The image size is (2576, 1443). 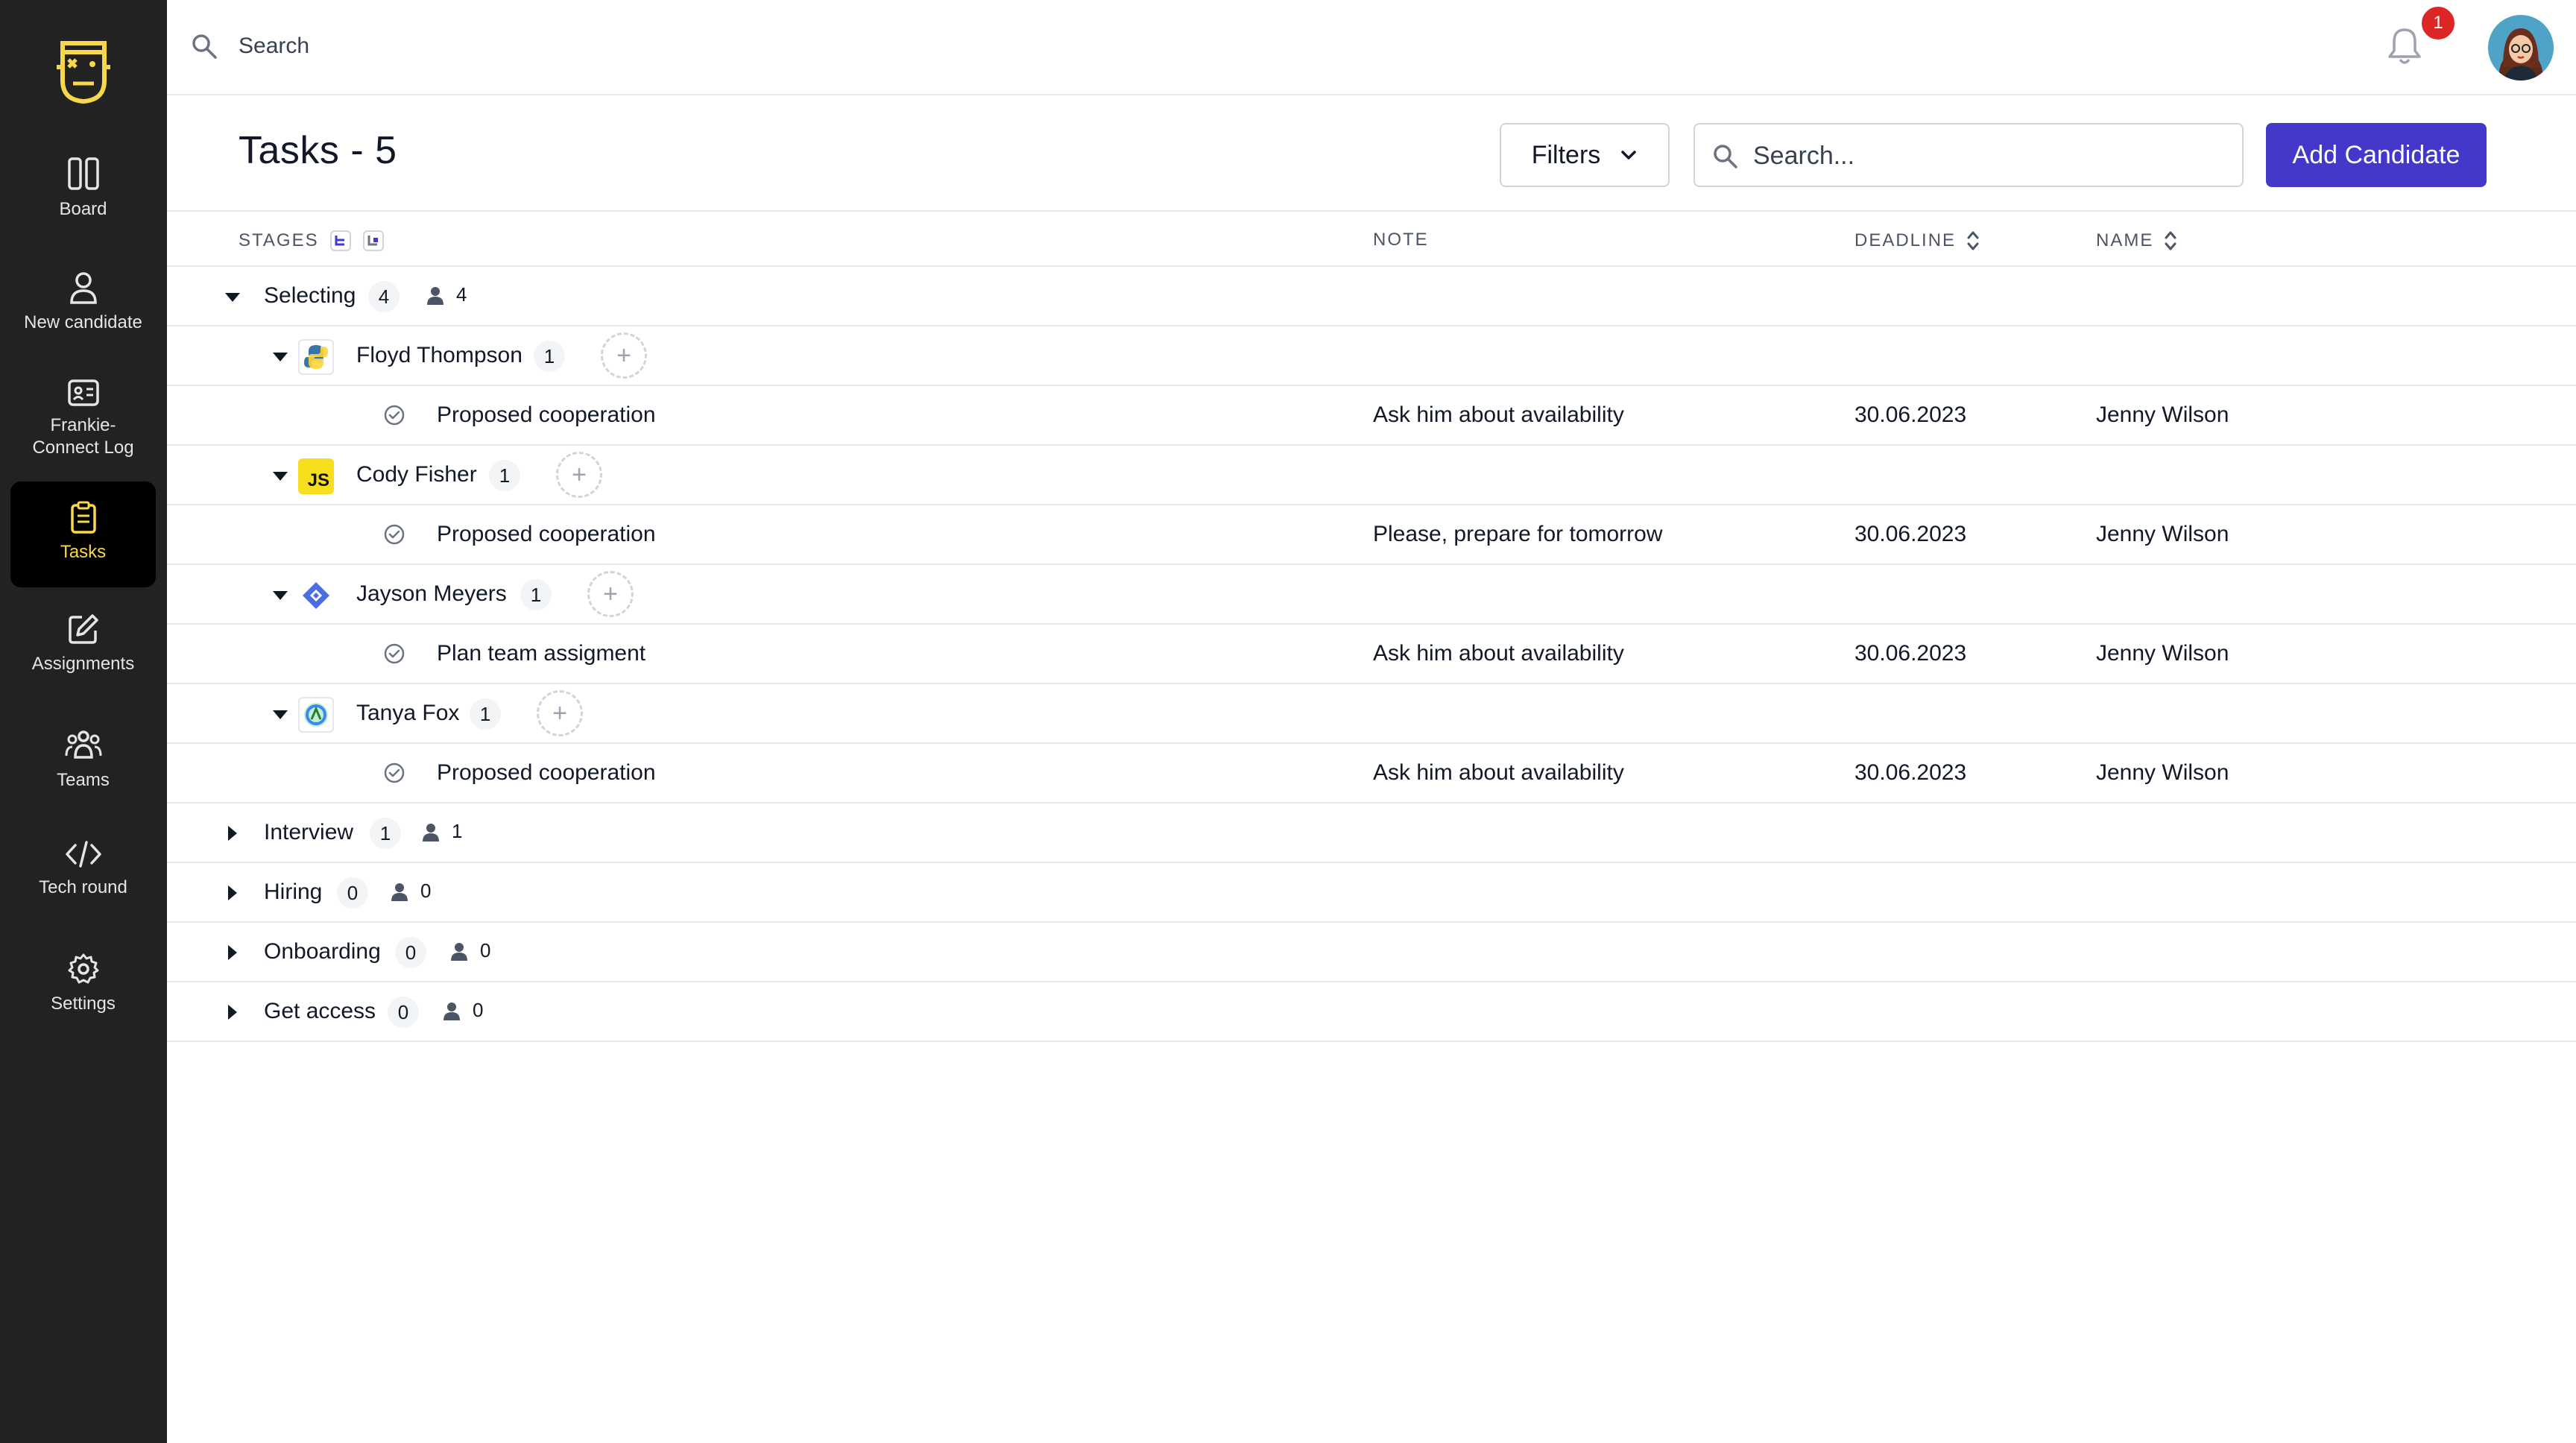 I want to click on note-column-header: NOTE, so click(x=1401, y=240).